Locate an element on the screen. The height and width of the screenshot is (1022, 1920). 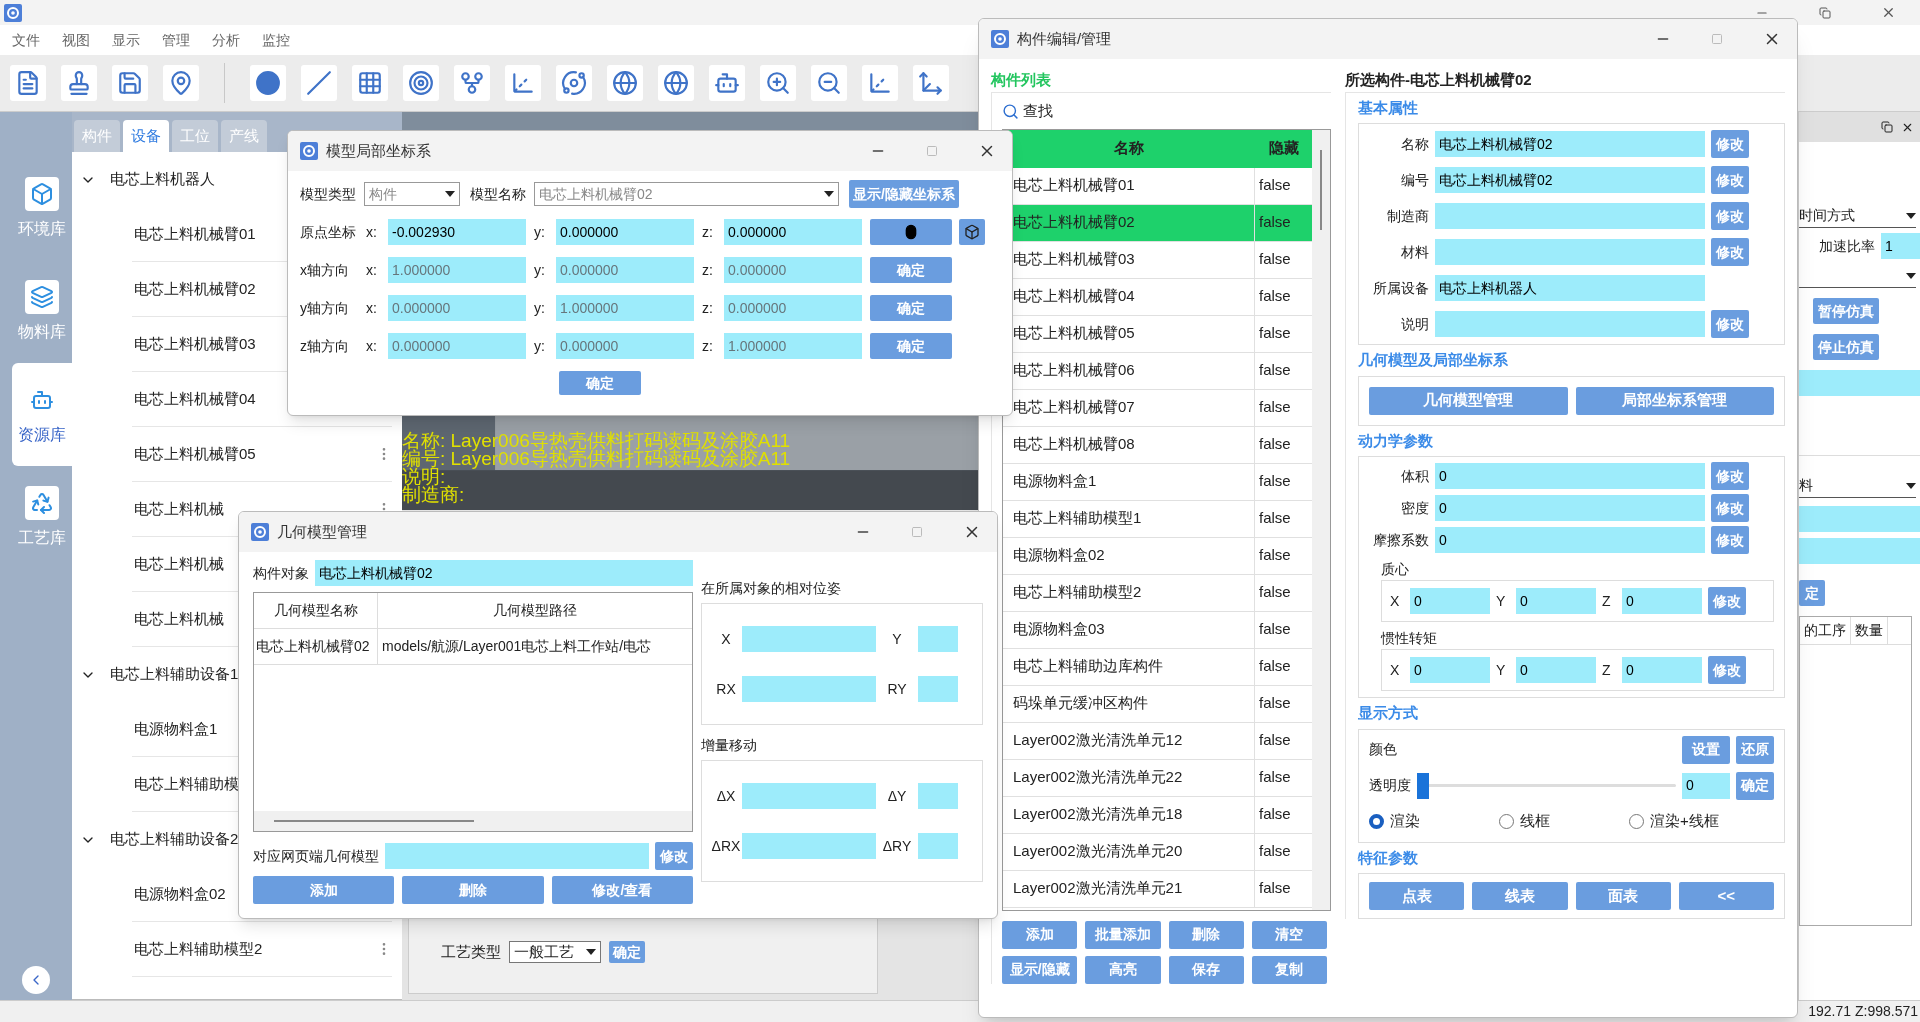
name-select: 电芯上料机械臂02 is located at coordinates (686, 194).